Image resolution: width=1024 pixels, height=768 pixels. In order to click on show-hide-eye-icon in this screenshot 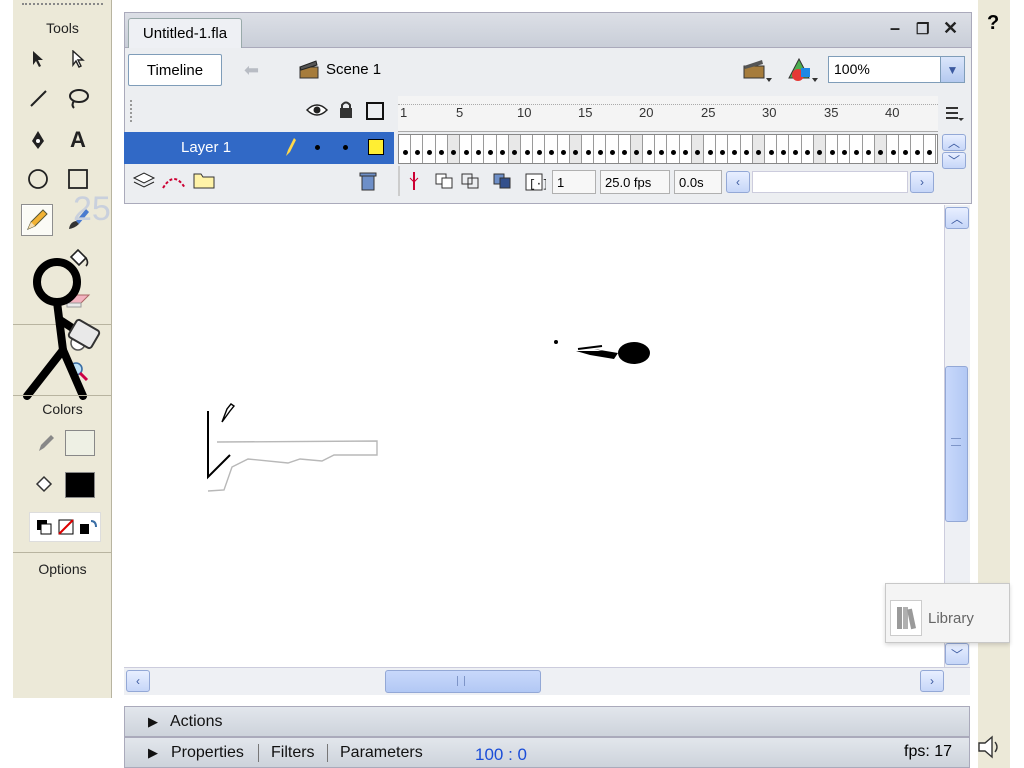, I will do `click(317, 111)`.